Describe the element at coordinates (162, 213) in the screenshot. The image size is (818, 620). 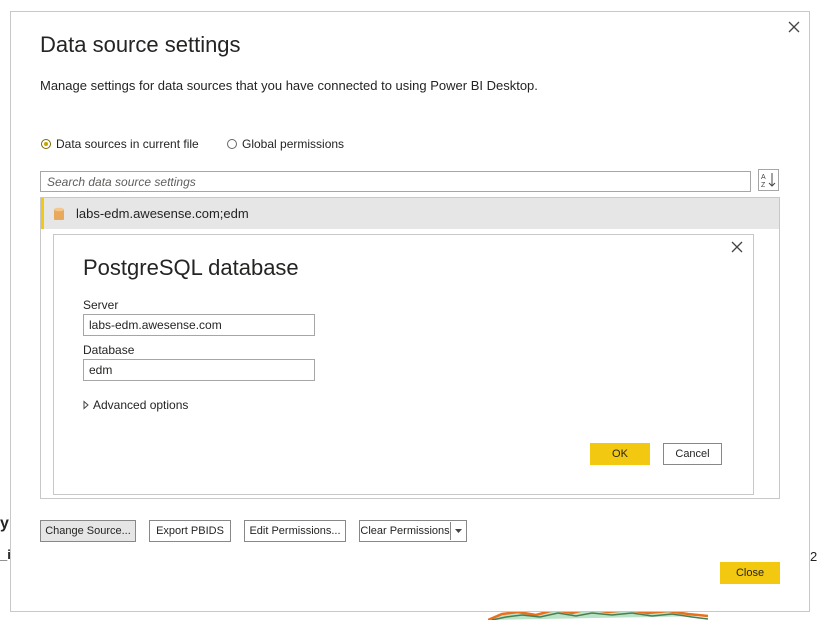
I see `list-item-label: labs-edm.awesense.com;edm` at that location.